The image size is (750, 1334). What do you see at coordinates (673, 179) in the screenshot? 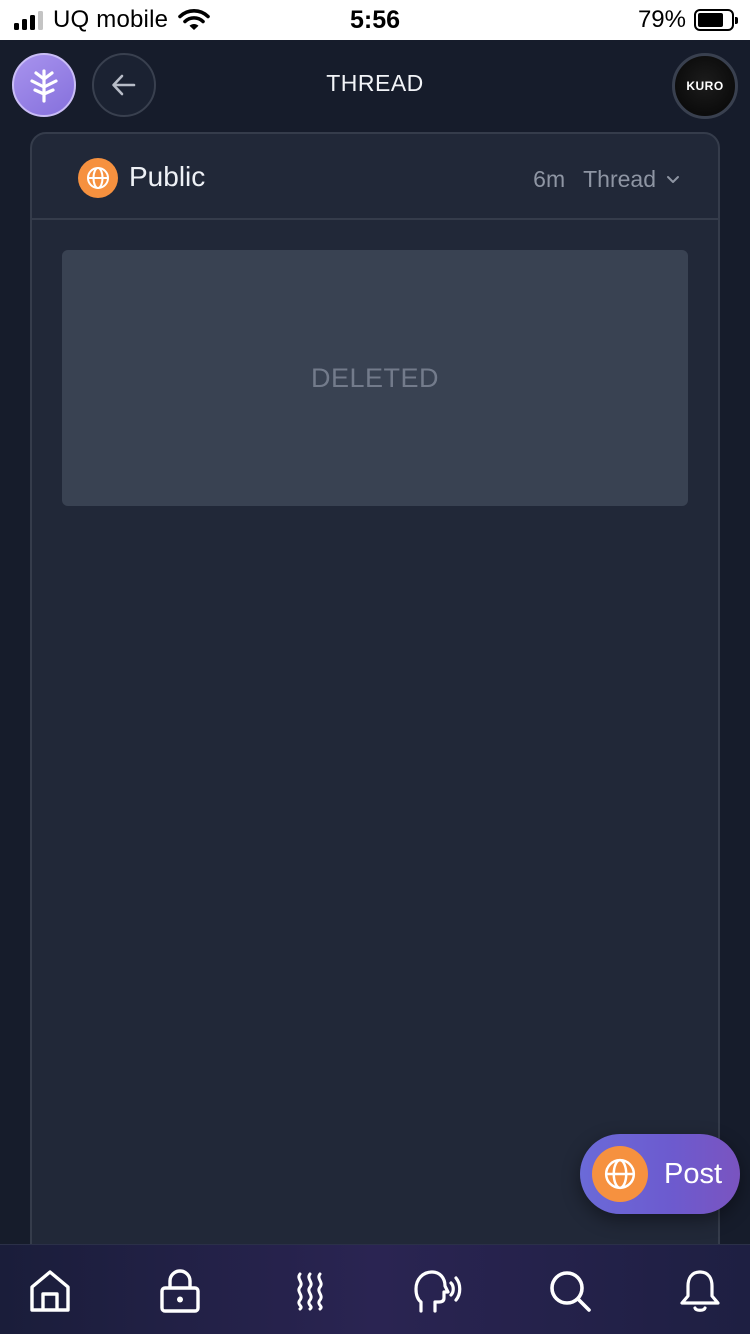
I see `chevron-down-icon` at bounding box center [673, 179].